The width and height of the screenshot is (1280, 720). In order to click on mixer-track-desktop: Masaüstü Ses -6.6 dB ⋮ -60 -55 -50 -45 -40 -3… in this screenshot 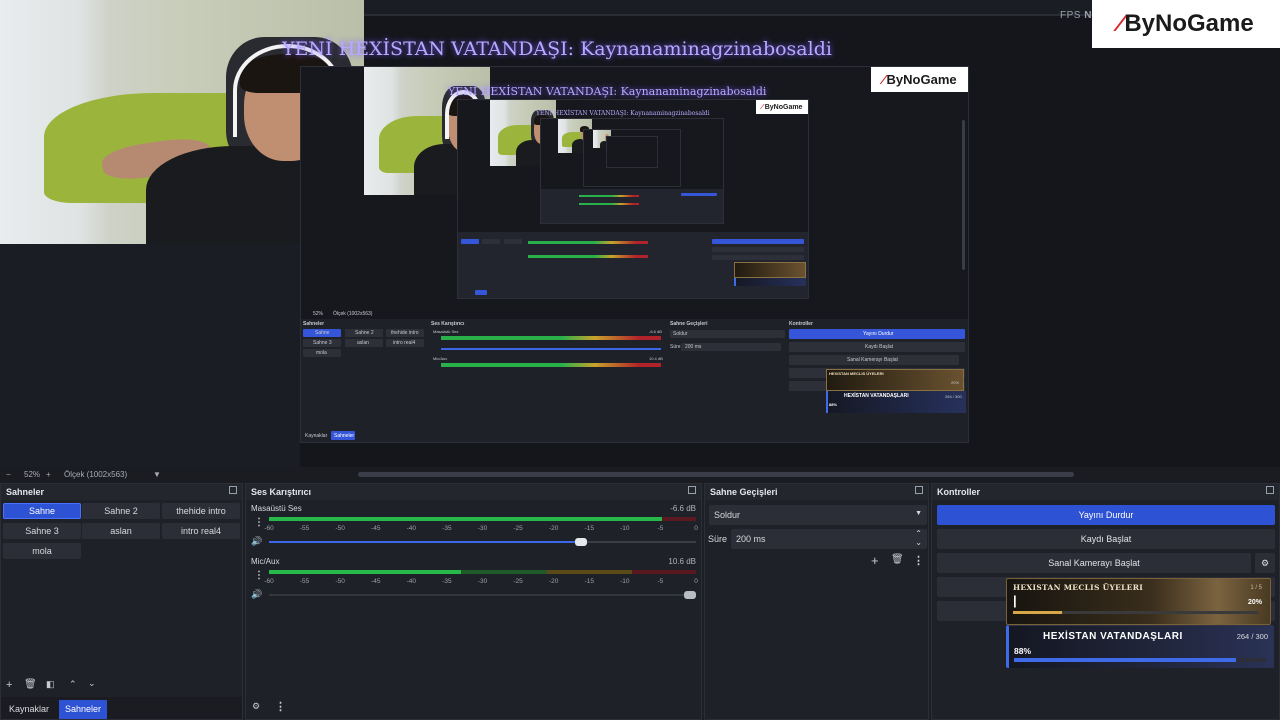, I will do `click(474, 526)`.